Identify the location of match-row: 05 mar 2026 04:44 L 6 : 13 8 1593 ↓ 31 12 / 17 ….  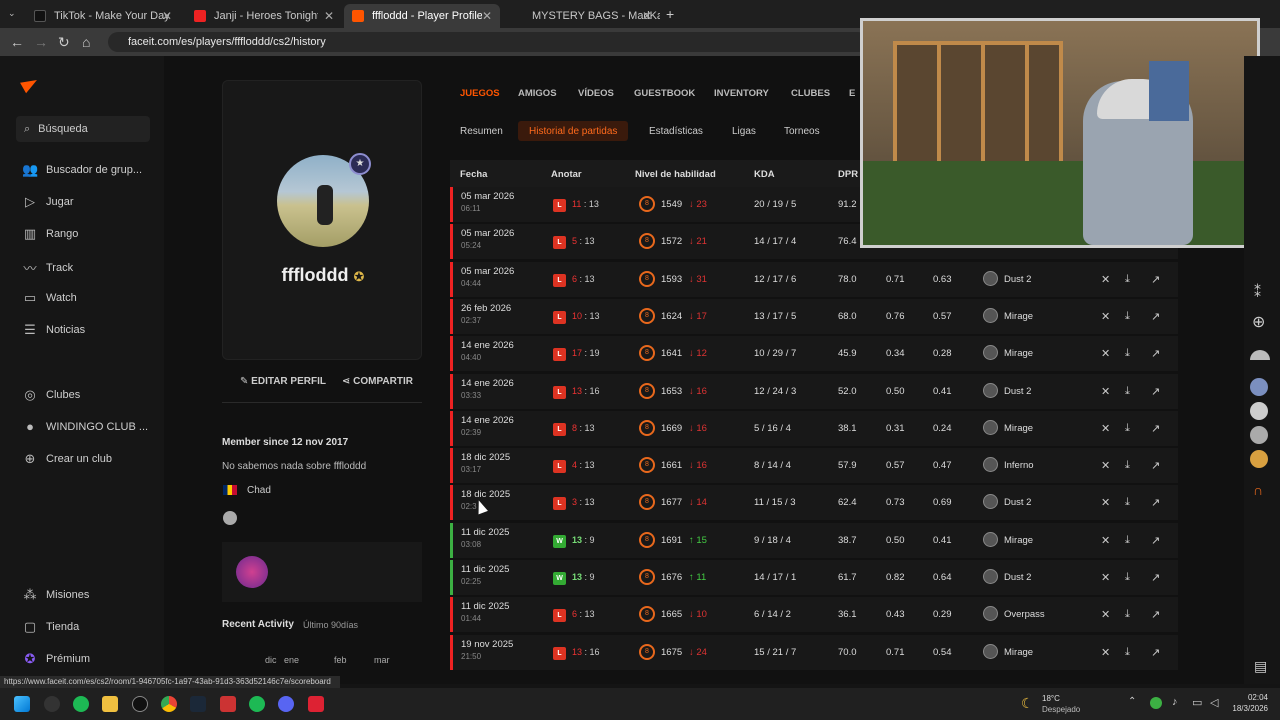
(814, 279).